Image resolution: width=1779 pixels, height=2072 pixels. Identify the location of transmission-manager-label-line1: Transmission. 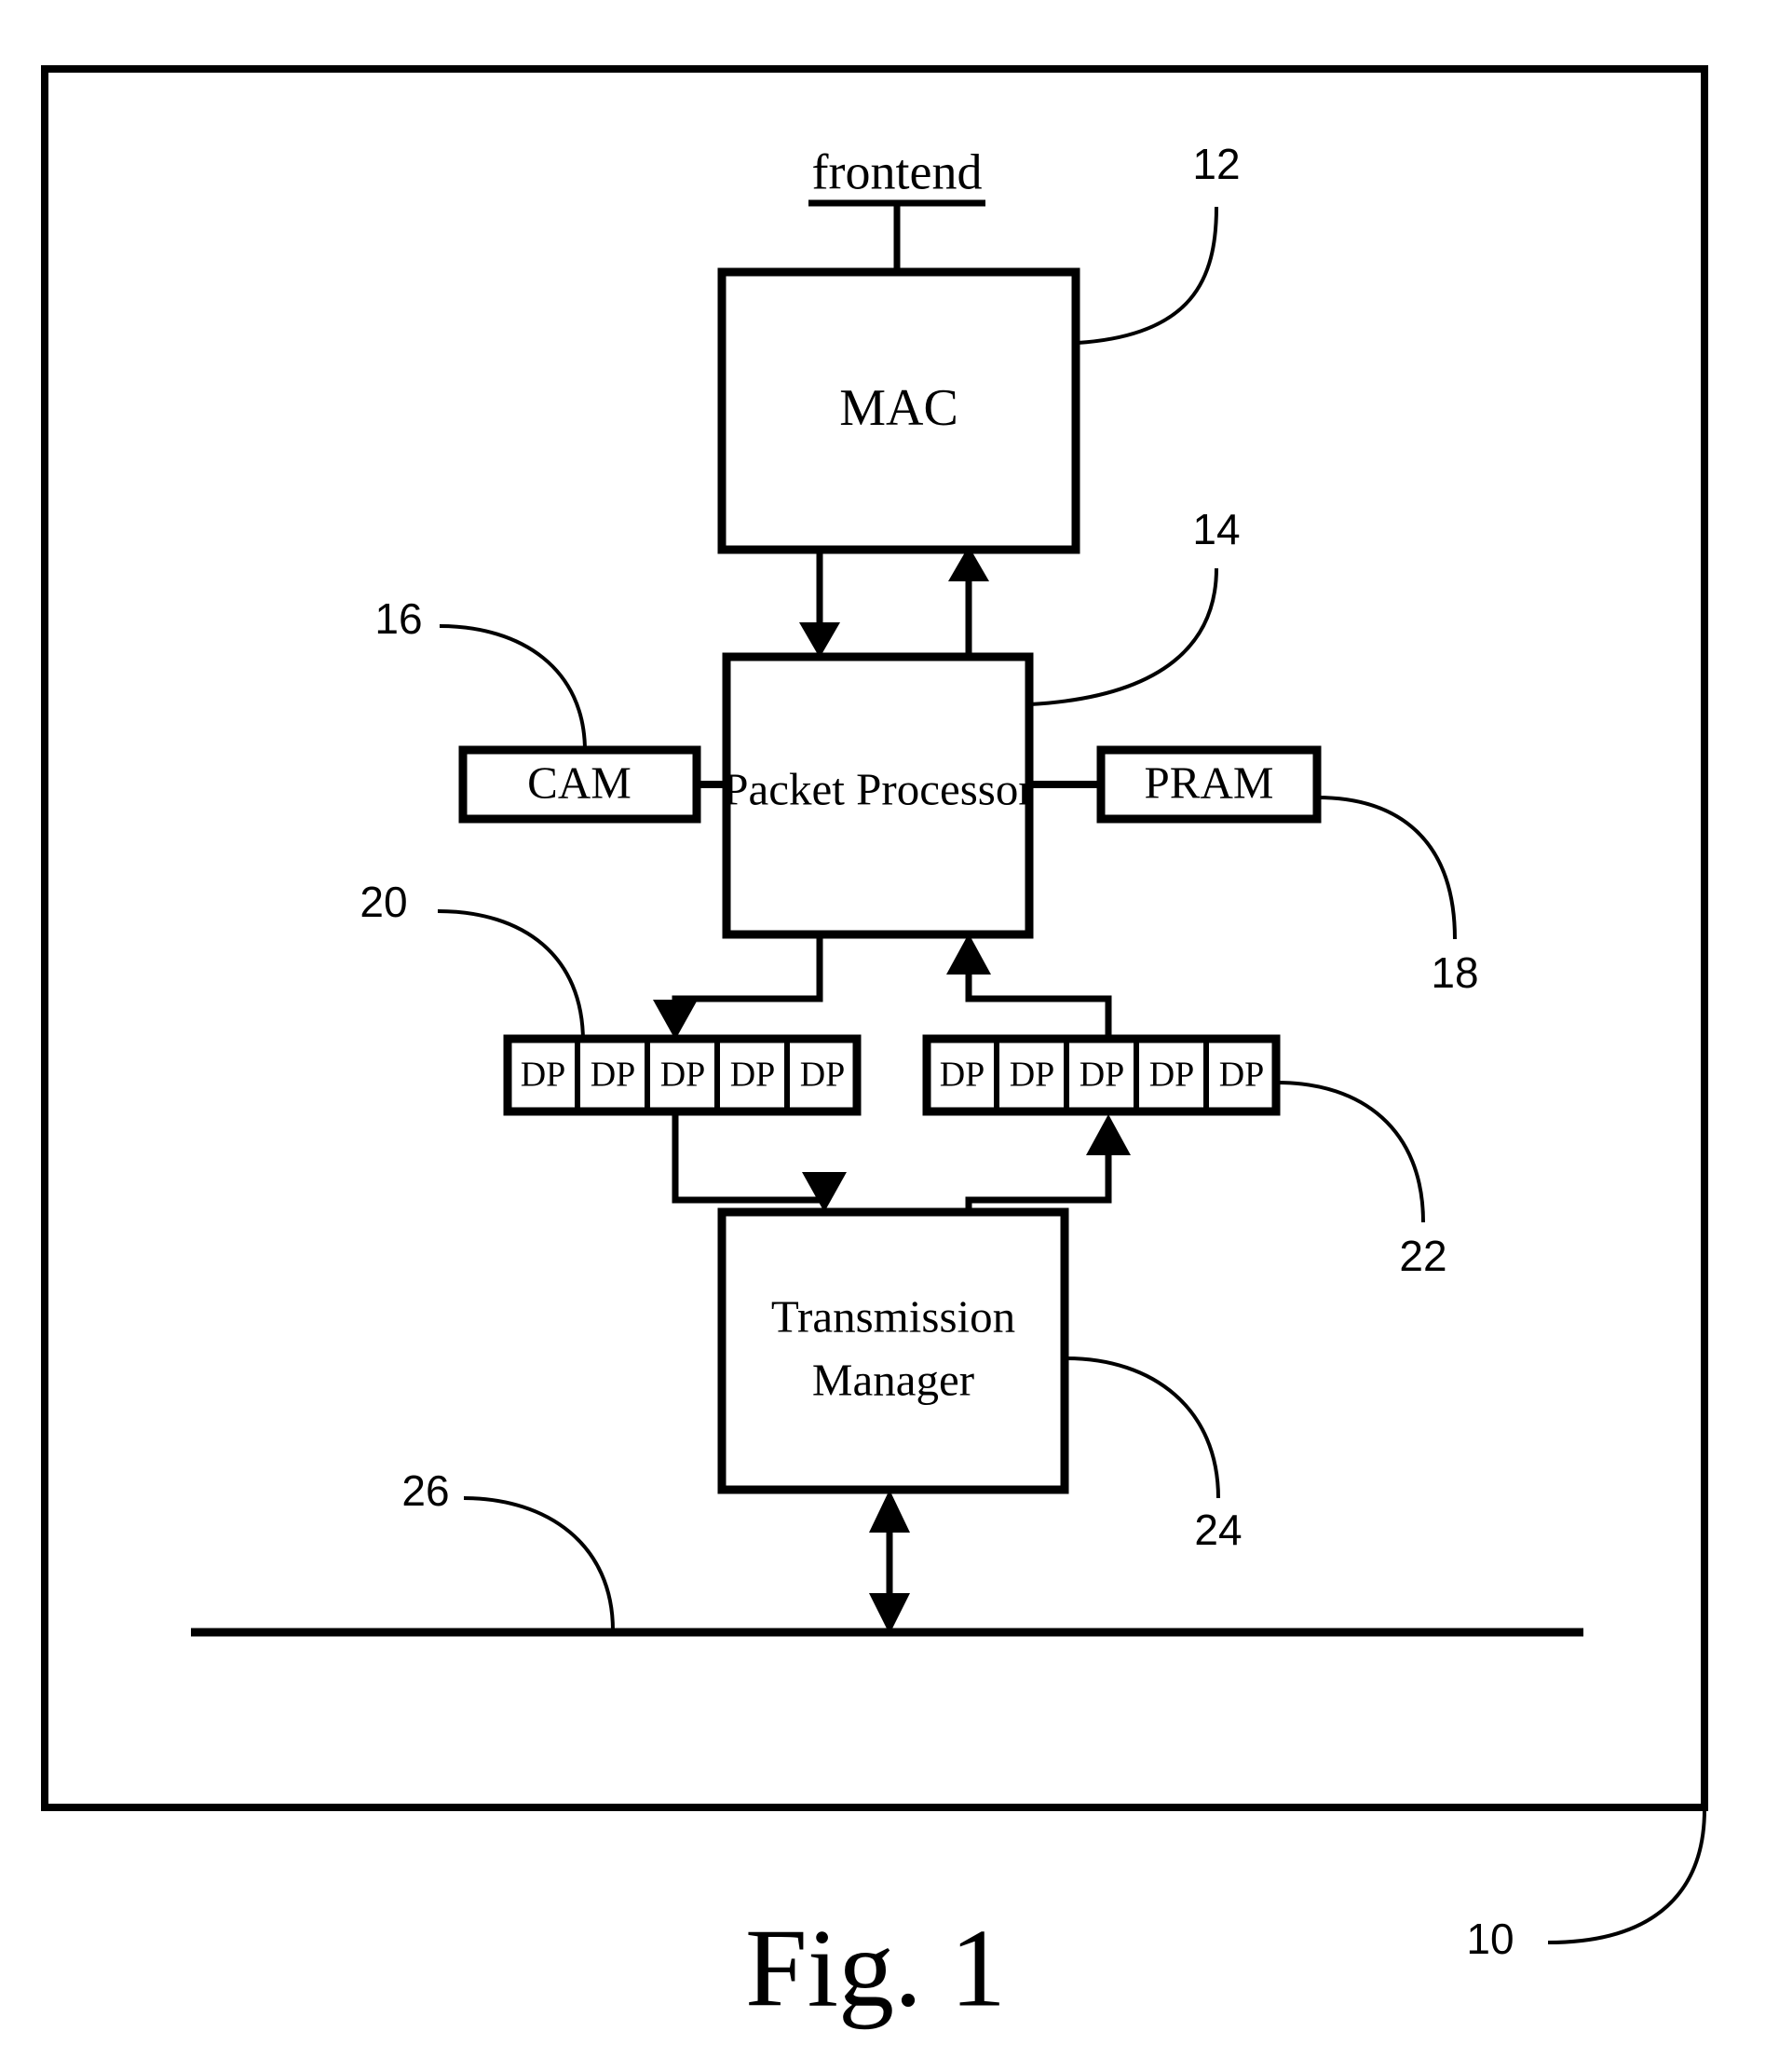
(893, 1316).